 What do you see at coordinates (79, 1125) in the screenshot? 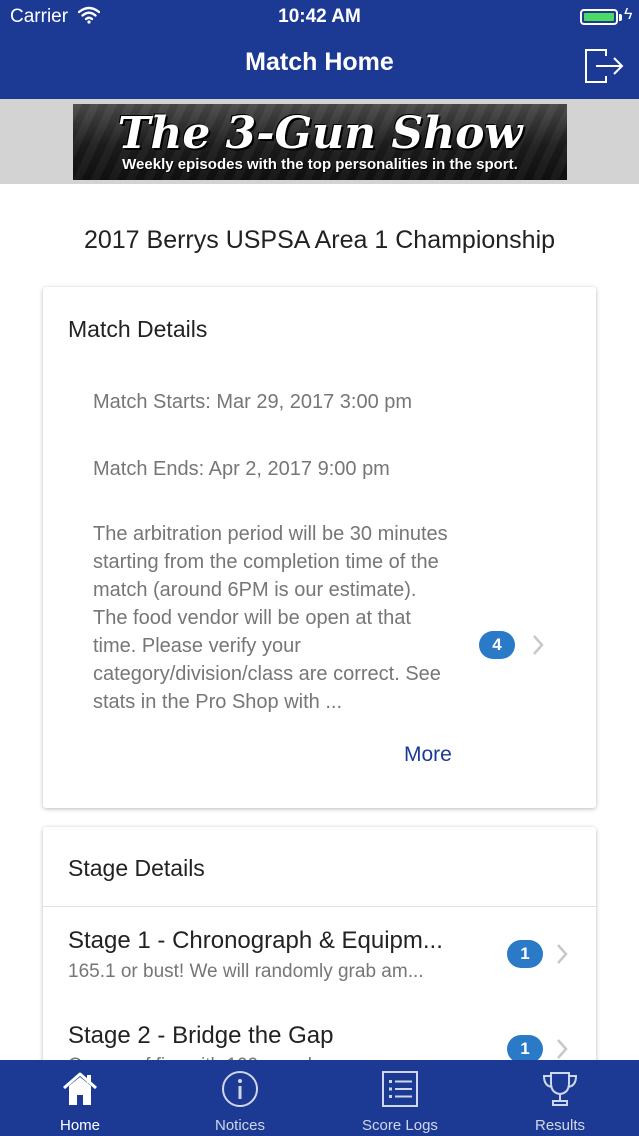
I see `tab-label: Home` at bounding box center [79, 1125].